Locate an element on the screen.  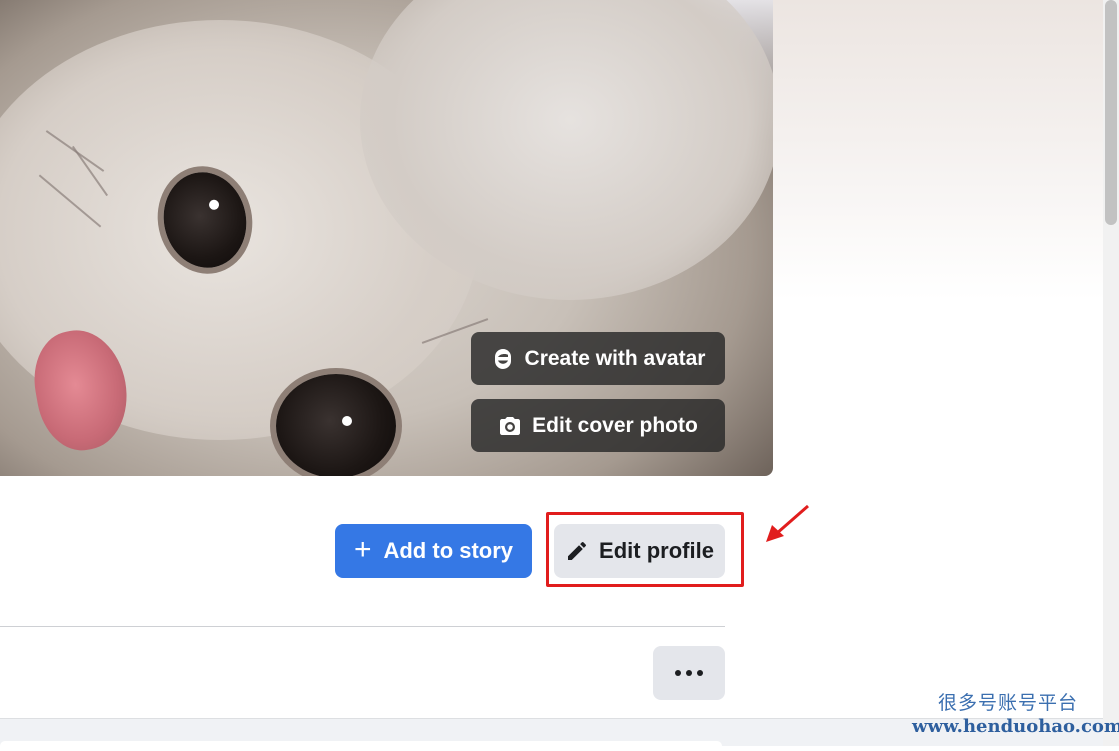
add-to-story-label: Add to story is located at coordinates (448, 550).